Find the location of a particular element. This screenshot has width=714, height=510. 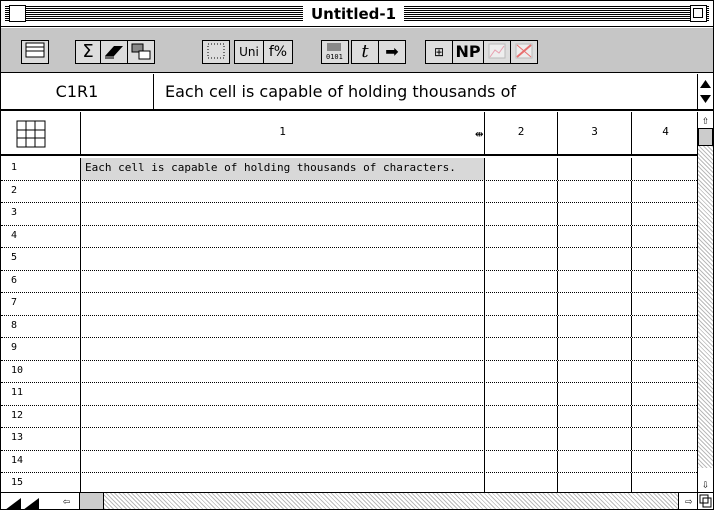

column-header-2: 2 is located at coordinates (521, 134).